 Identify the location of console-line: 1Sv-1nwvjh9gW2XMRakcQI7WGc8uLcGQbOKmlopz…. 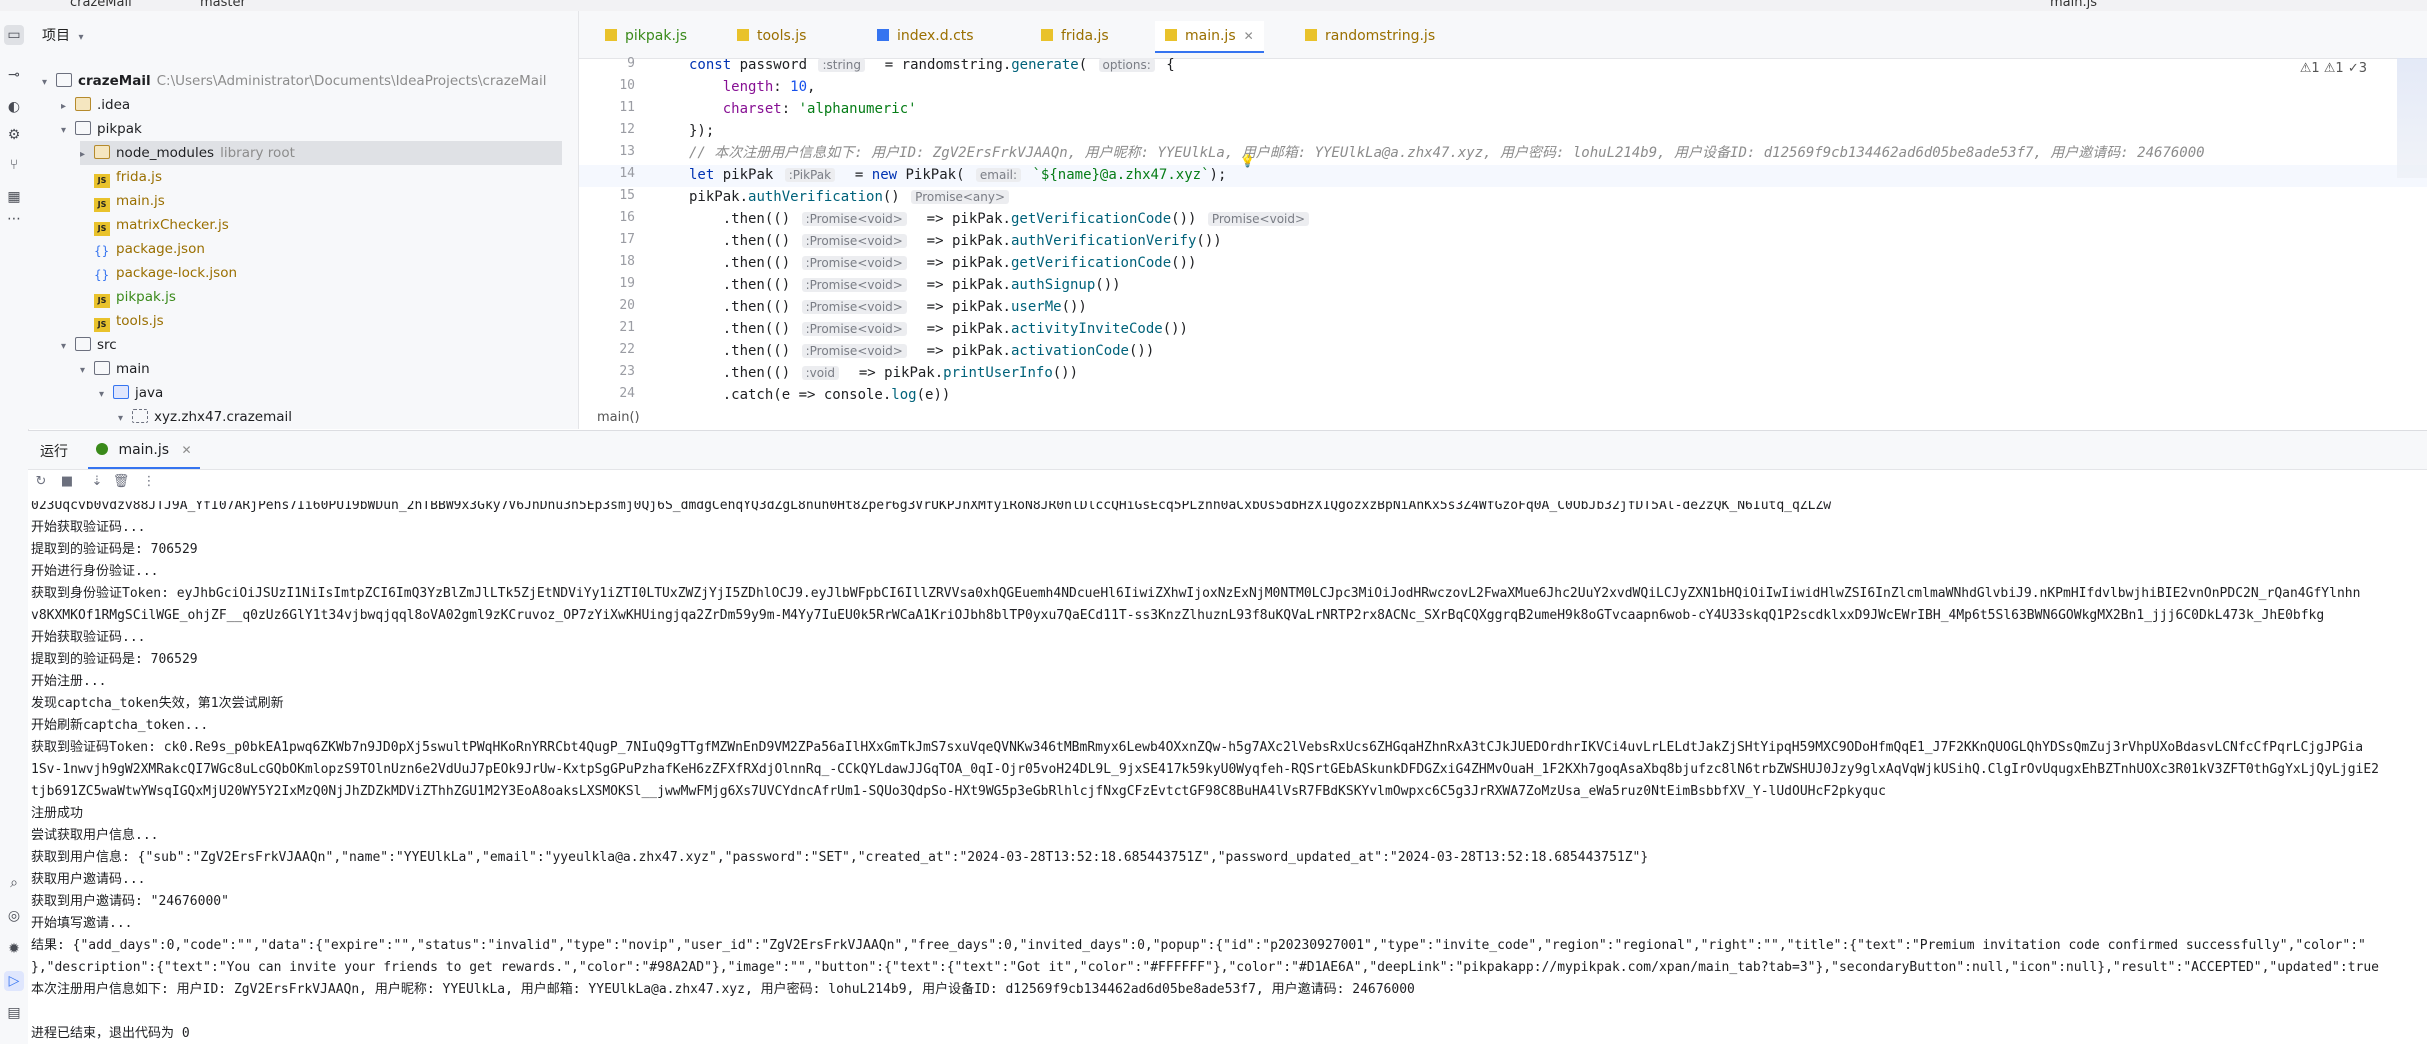
(1205, 770).